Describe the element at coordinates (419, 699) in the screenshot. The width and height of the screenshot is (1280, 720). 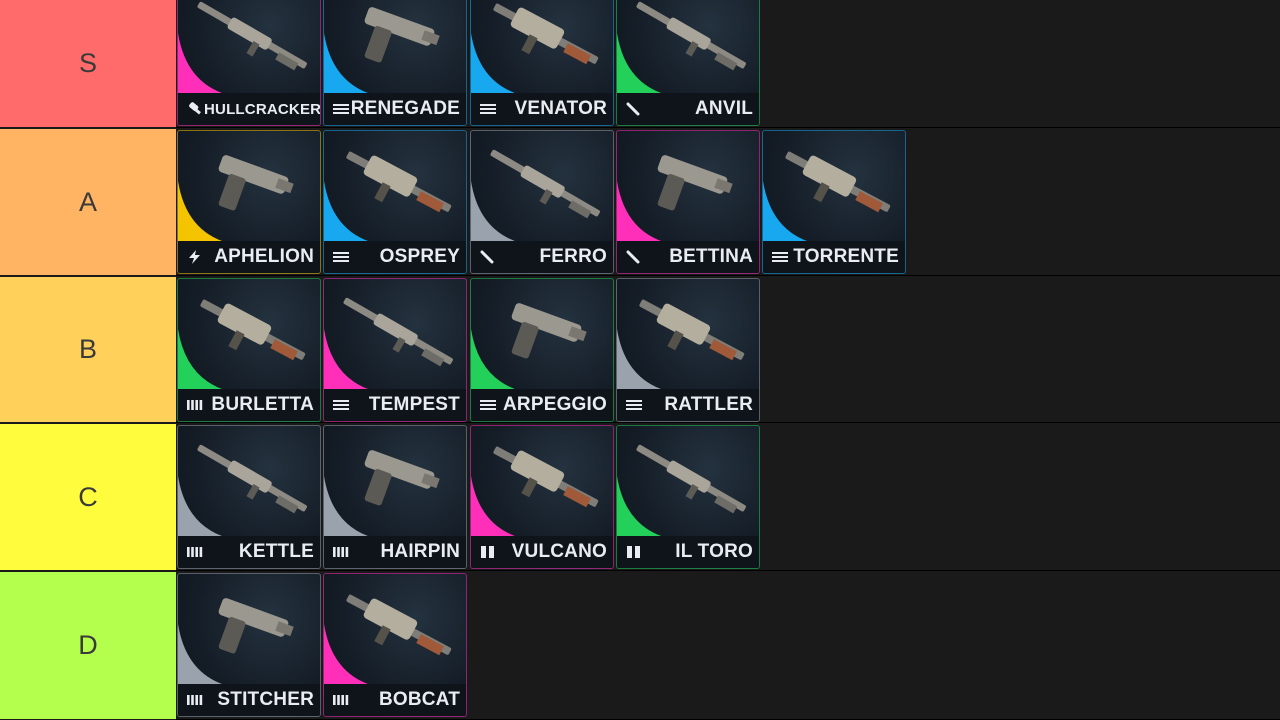
I see `weapon-name: BOBCAT` at that location.